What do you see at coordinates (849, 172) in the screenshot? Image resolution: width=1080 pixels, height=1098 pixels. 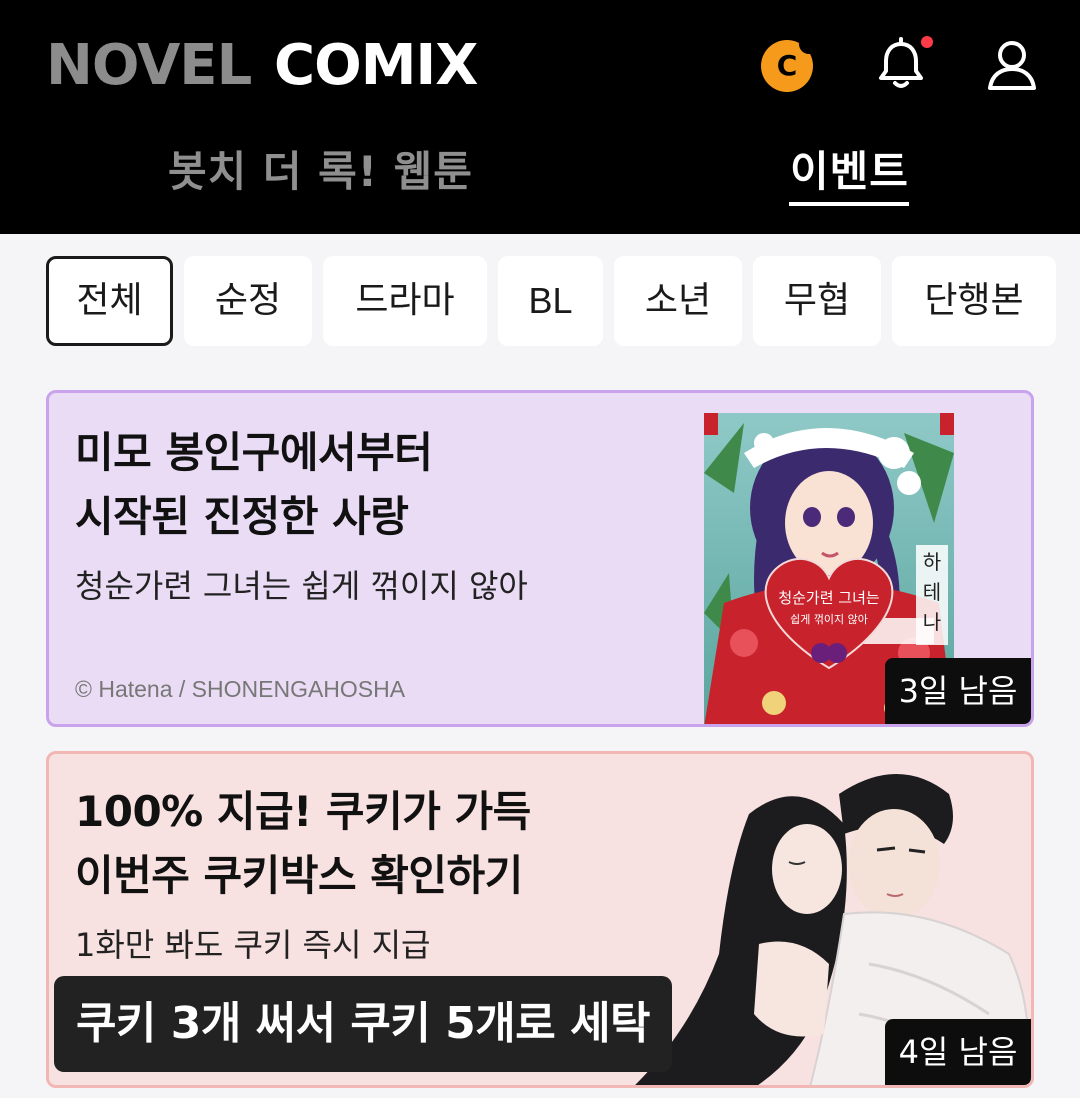 I see `tab-event: 이벤트` at bounding box center [849, 172].